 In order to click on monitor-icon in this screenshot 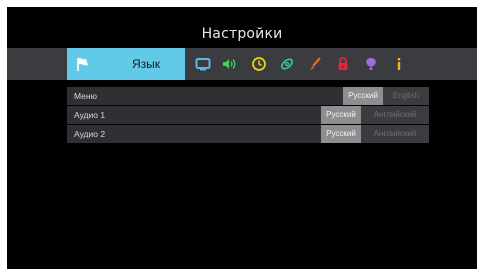, I will do `click(203, 64)`.